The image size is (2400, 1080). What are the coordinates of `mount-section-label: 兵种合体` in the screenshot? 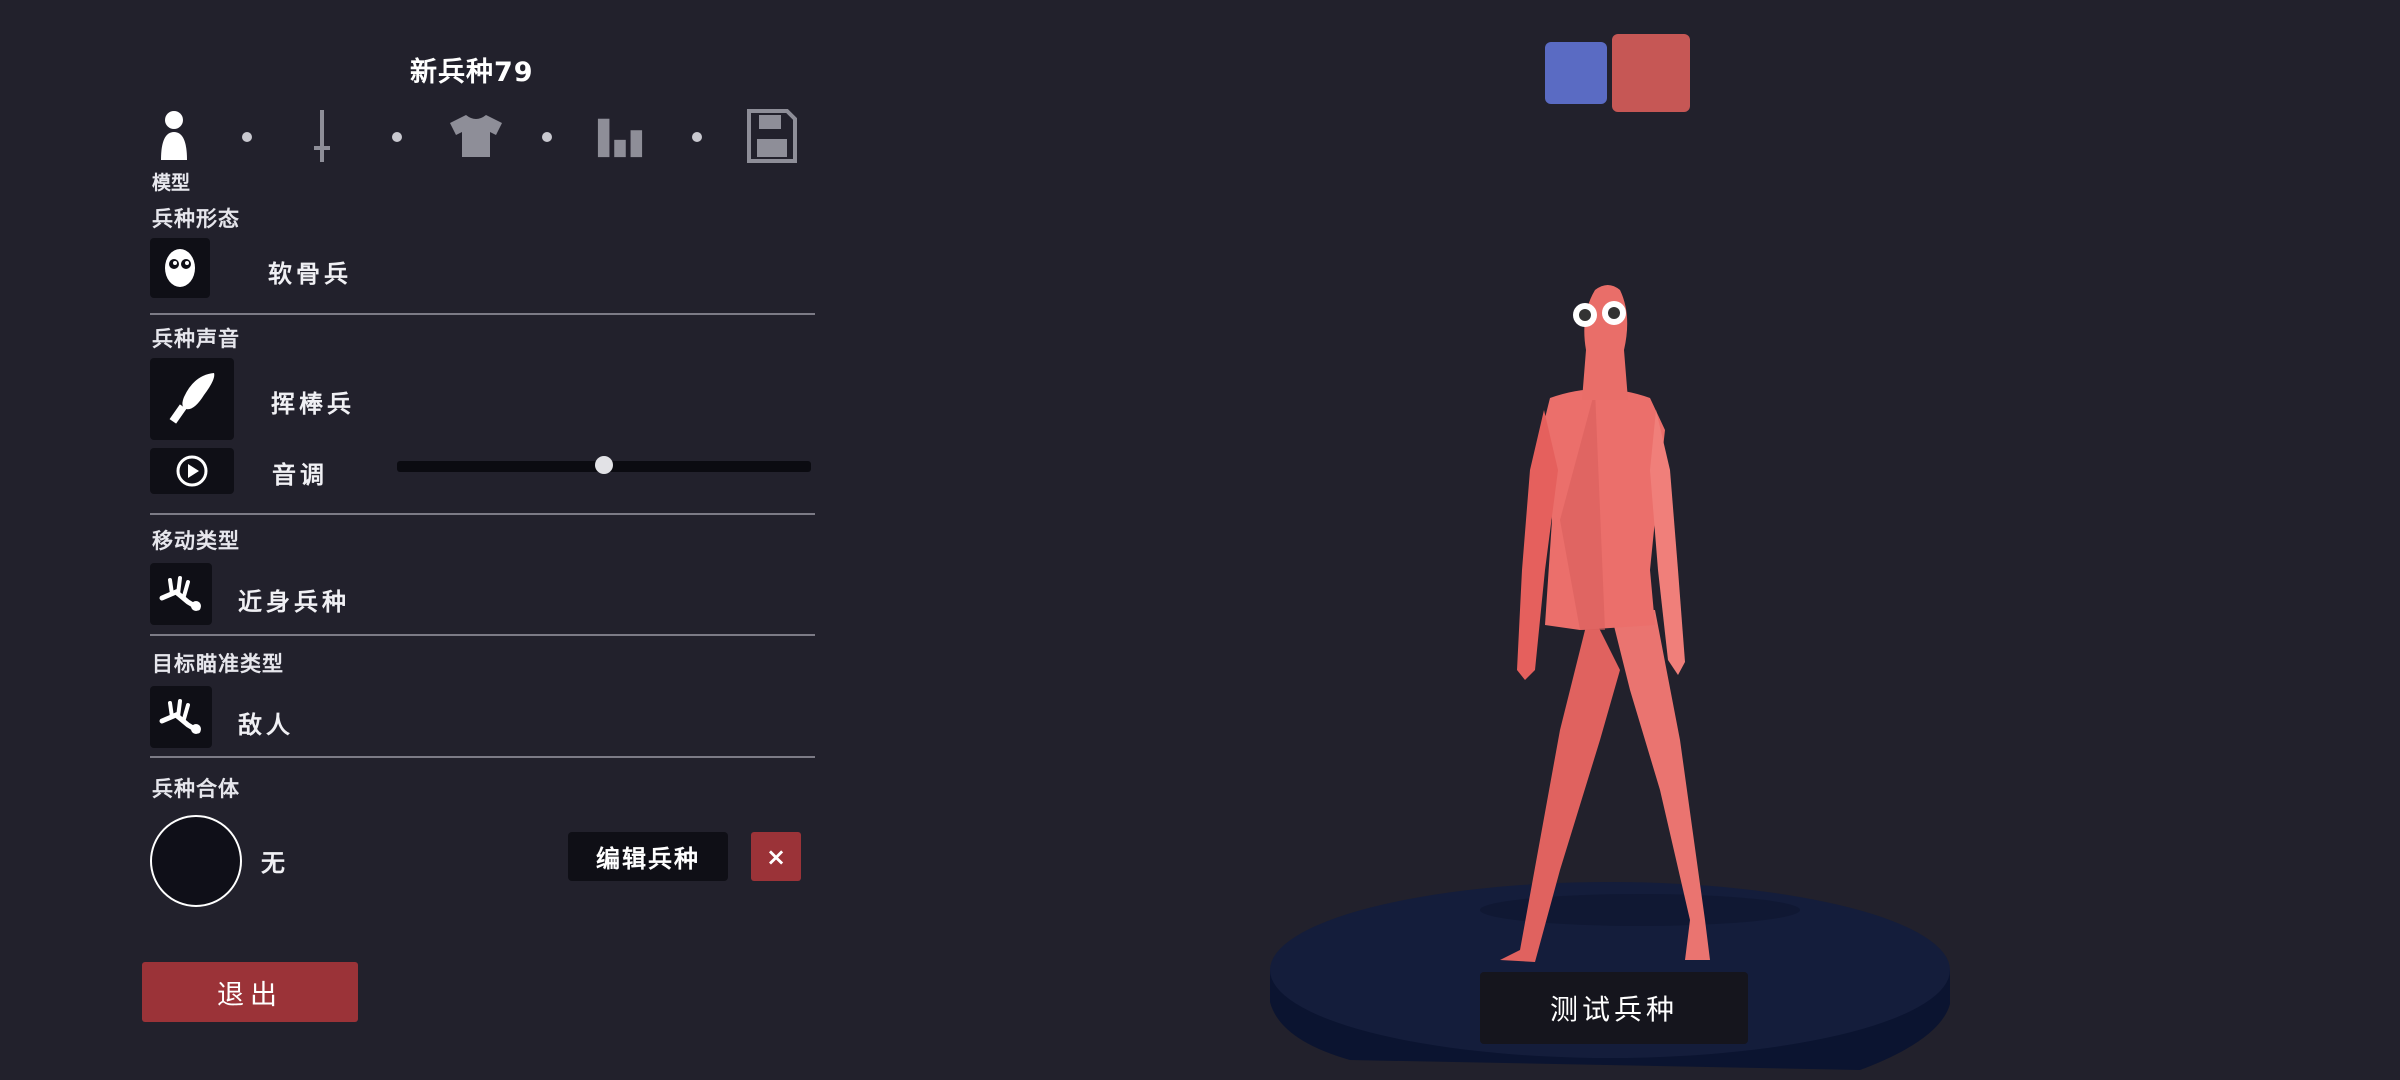 It's located at (196, 789).